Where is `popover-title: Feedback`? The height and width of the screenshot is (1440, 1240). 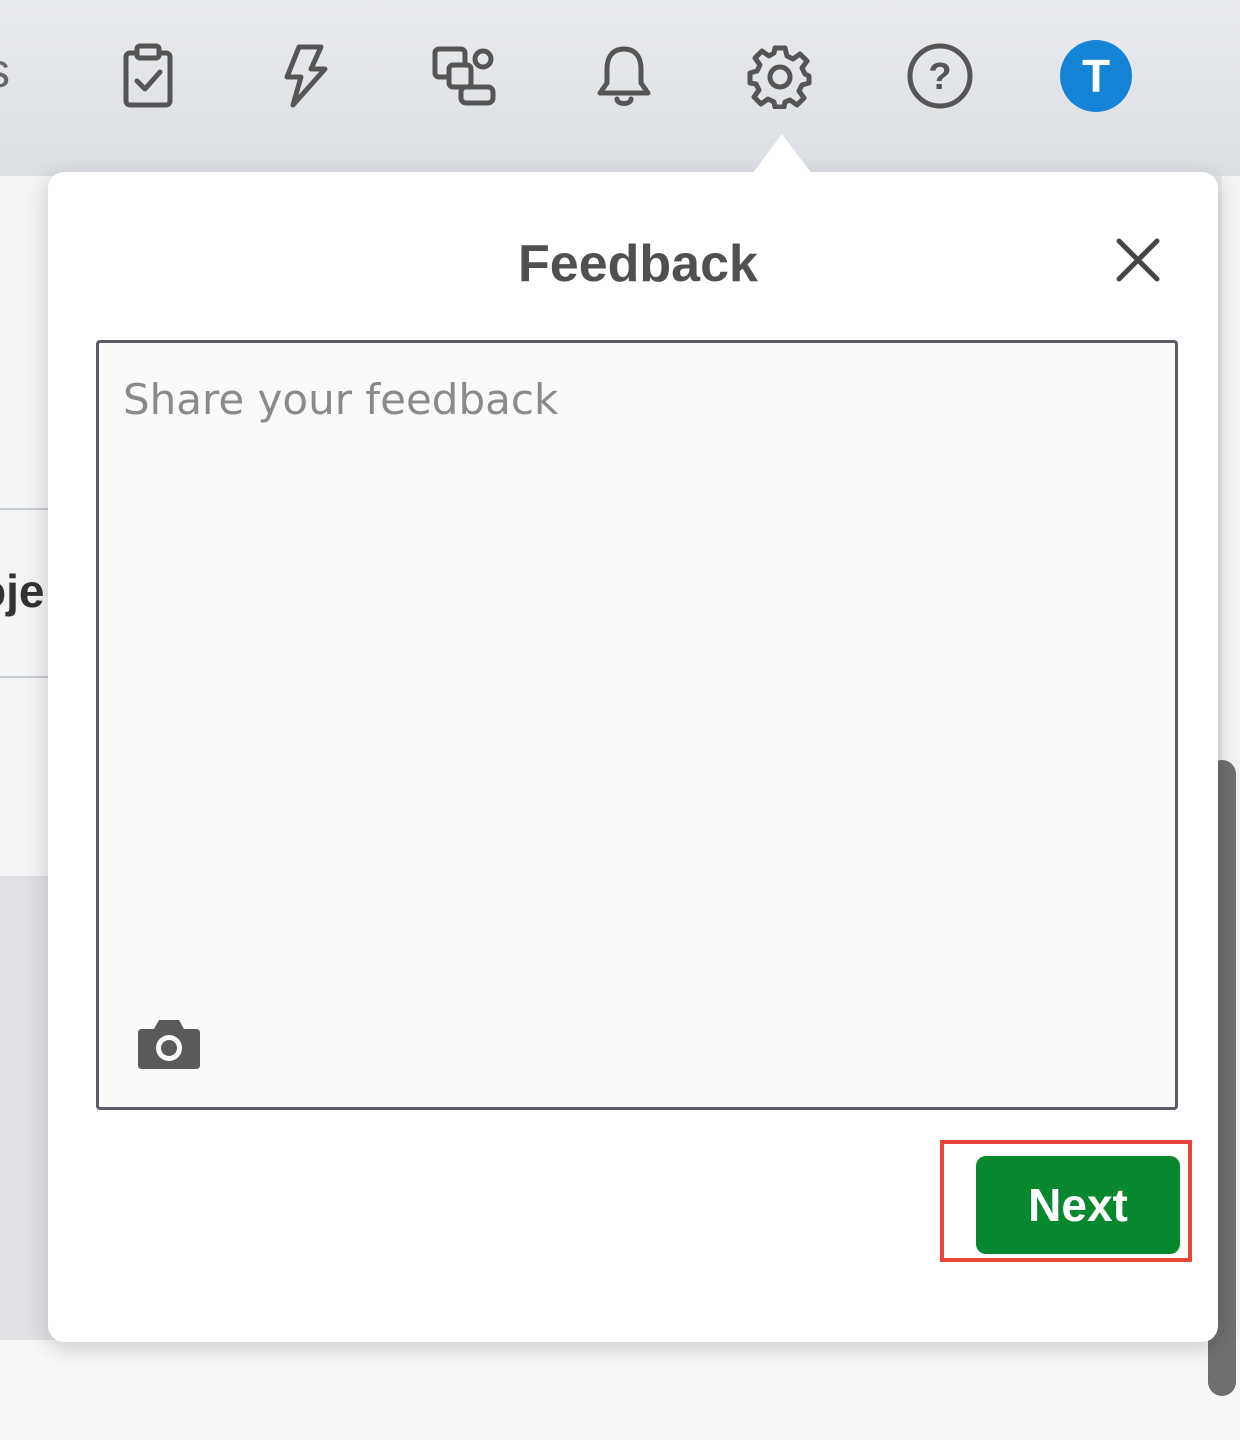
popover-title: Feedback is located at coordinates (638, 264).